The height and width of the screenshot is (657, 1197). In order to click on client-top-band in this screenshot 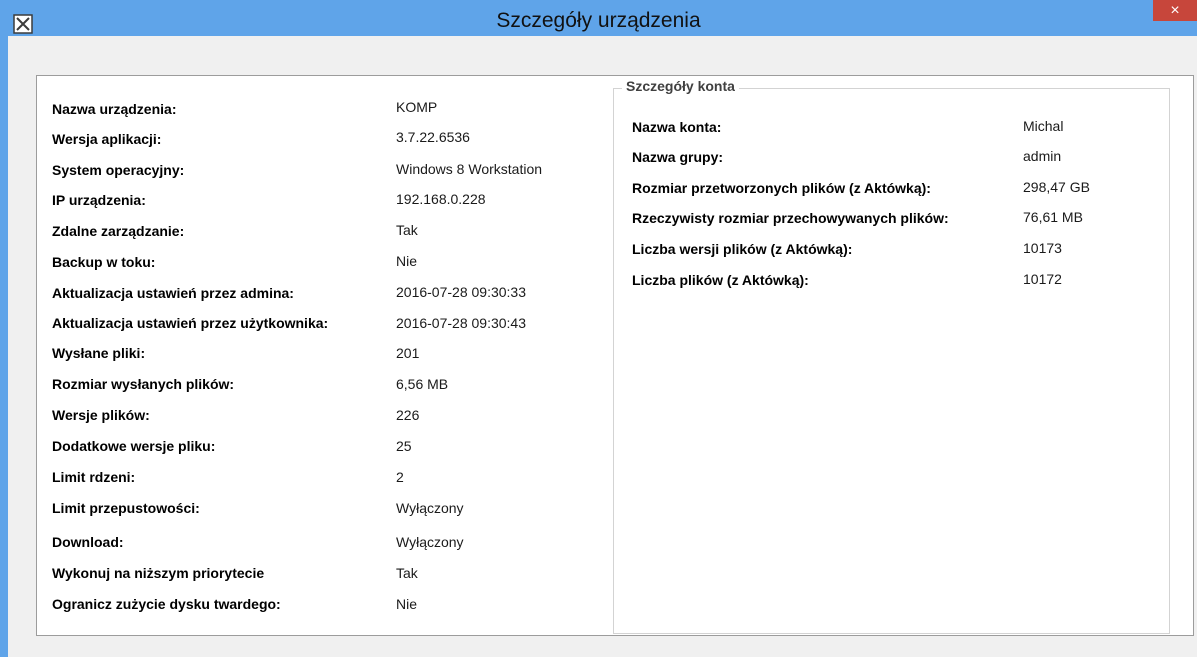, I will do `click(602, 47)`.